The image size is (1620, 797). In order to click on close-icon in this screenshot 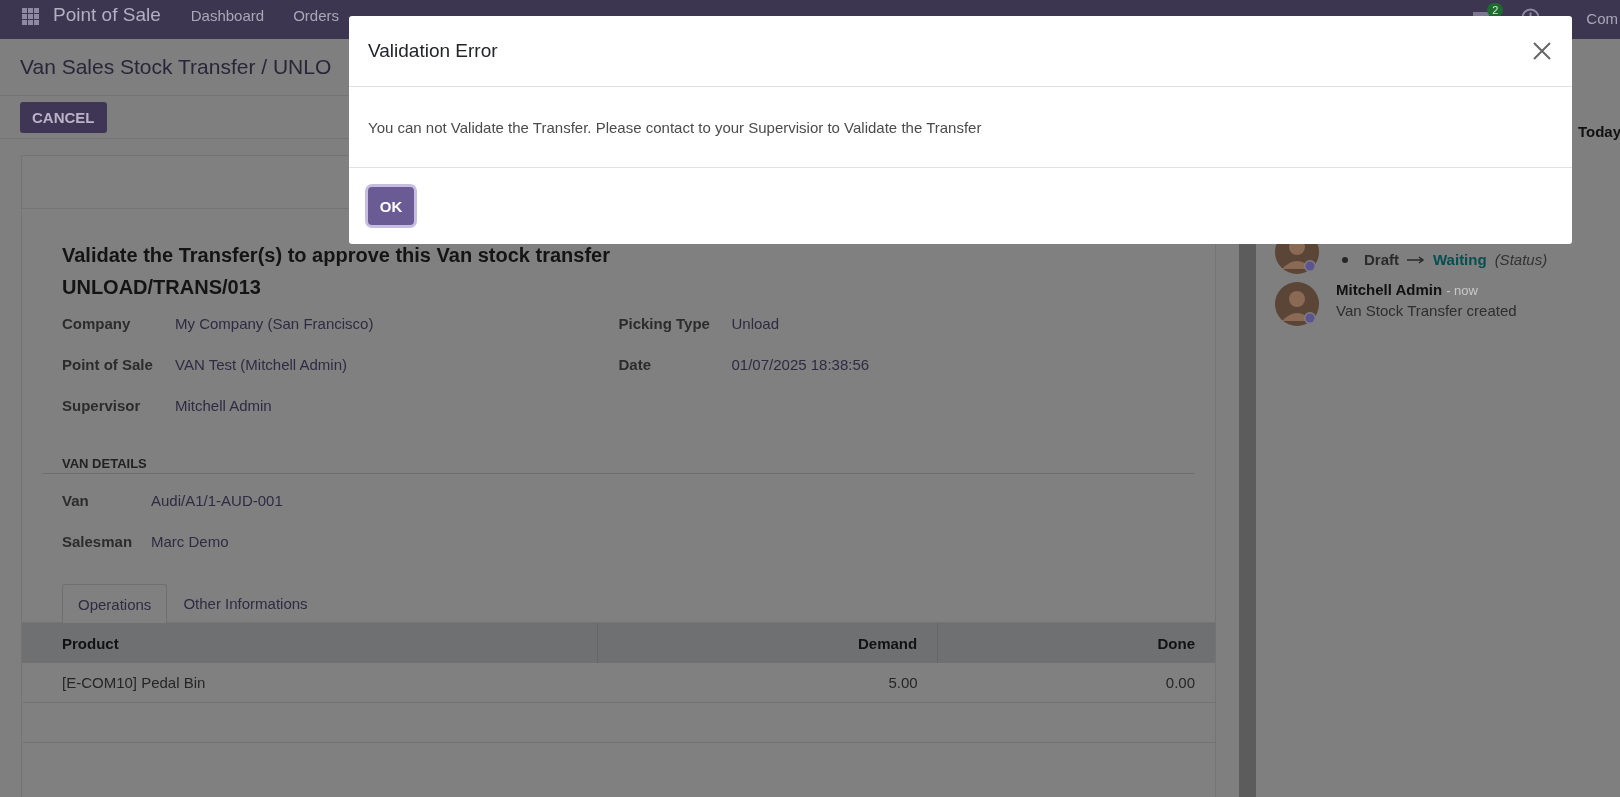, I will do `click(1542, 51)`.